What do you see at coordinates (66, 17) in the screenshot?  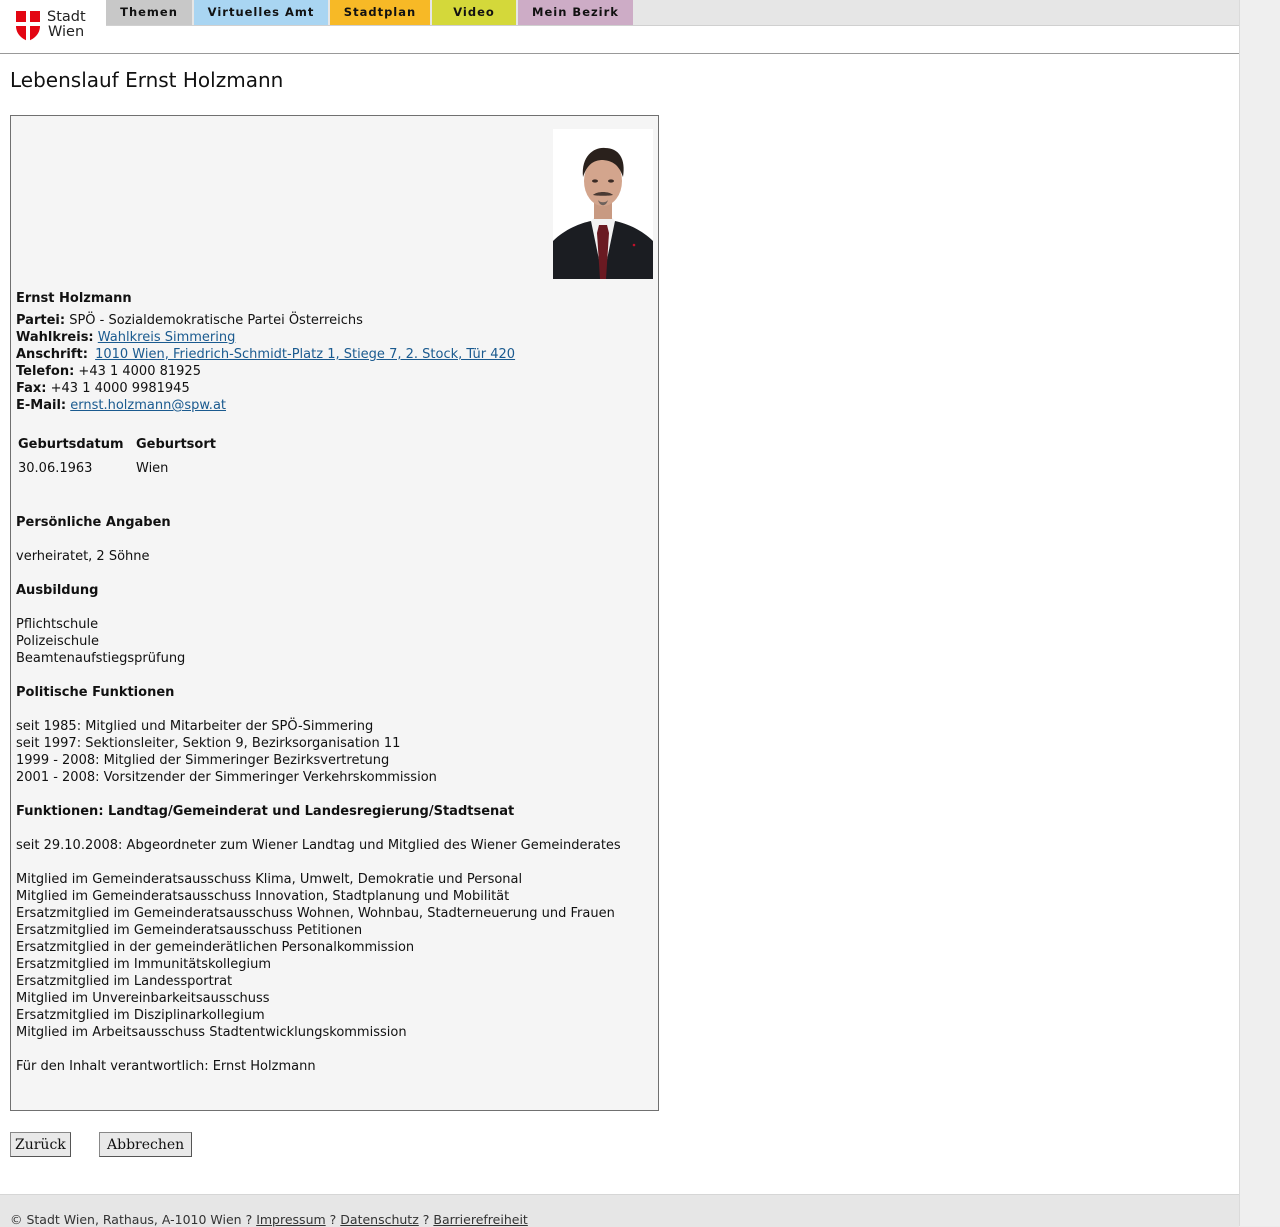 I see `logo-line-1: Stadt` at bounding box center [66, 17].